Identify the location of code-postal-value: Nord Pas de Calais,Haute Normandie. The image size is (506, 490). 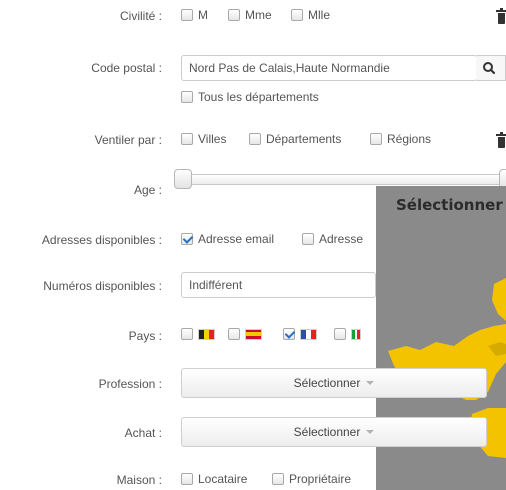
(289, 68).